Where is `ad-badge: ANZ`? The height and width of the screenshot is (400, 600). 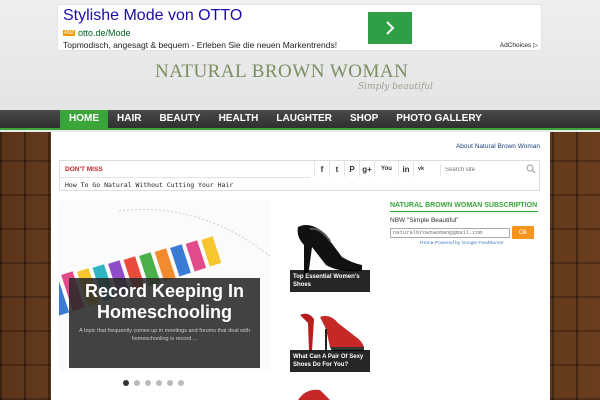
ad-badge: ANZ is located at coordinates (69, 33).